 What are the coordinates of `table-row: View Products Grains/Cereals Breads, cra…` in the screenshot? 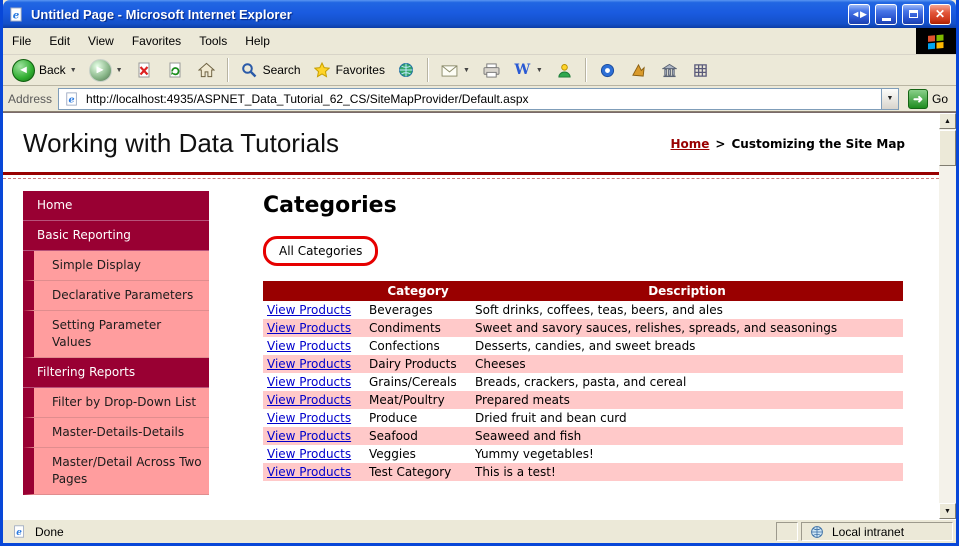 It's located at (583, 382).